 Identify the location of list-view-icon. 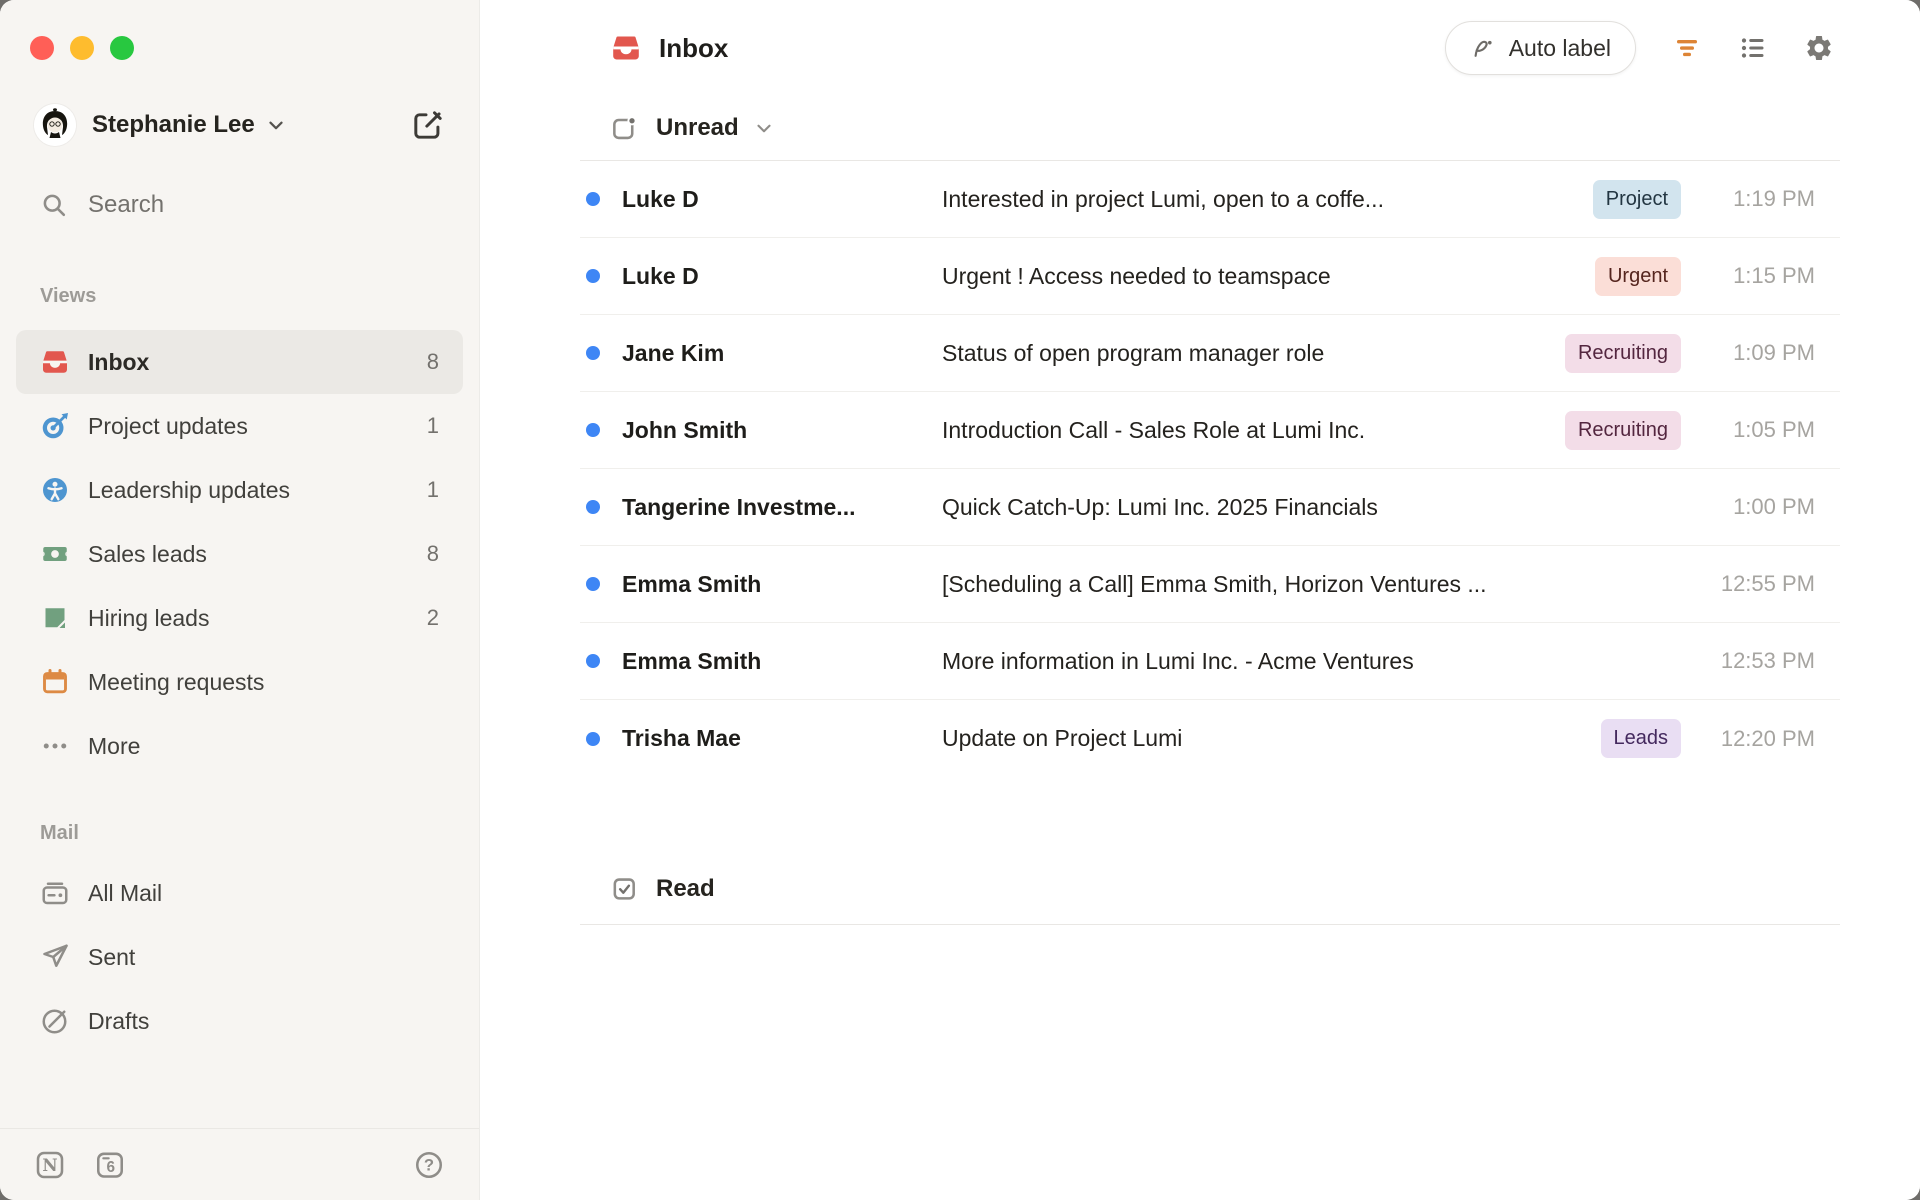
(1753, 48).